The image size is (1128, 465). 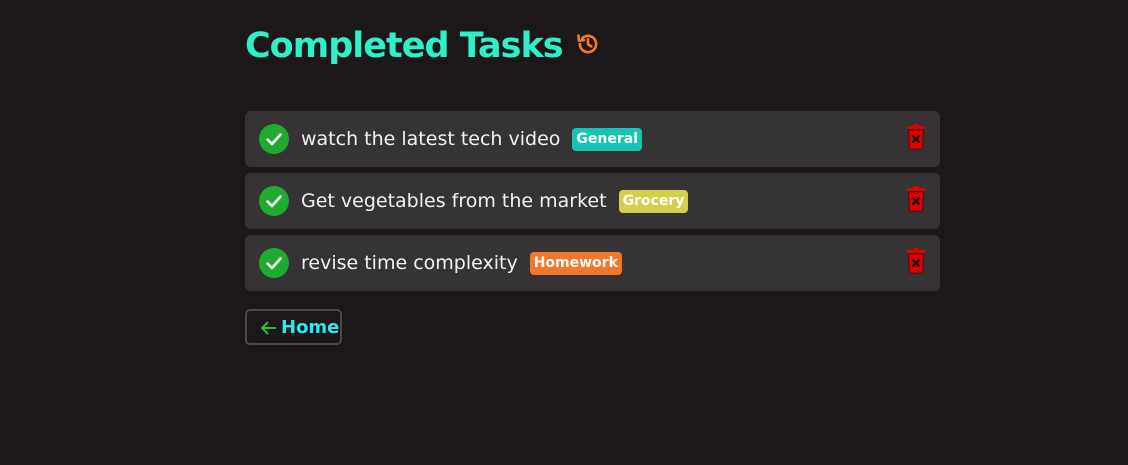 I want to click on category-badge: Grocery, so click(x=653, y=201).